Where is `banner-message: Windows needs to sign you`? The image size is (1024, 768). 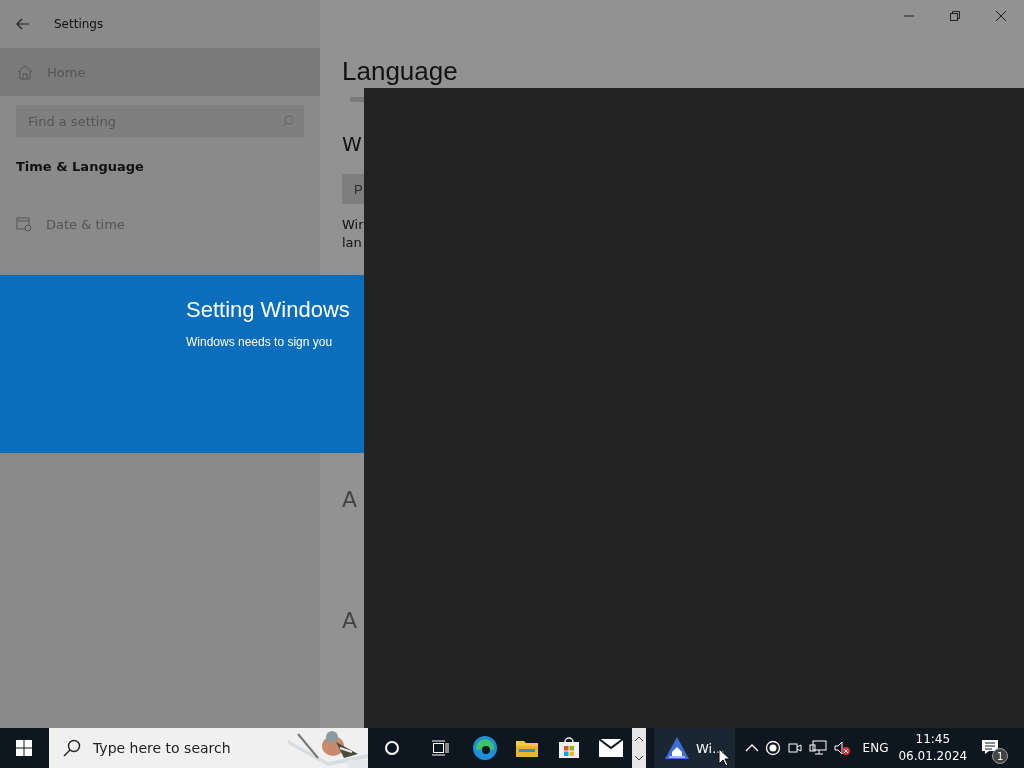
banner-message: Windows needs to sign you is located at coordinates (259, 342).